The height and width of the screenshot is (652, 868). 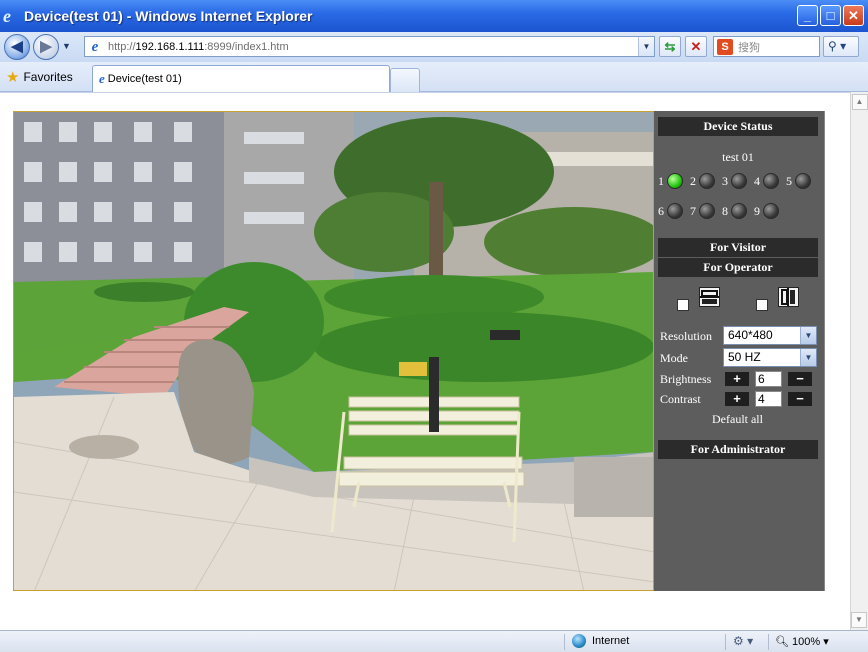 What do you see at coordinates (737, 399) in the screenshot?
I see `contrast-plus-button: +` at bounding box center [737, 399].